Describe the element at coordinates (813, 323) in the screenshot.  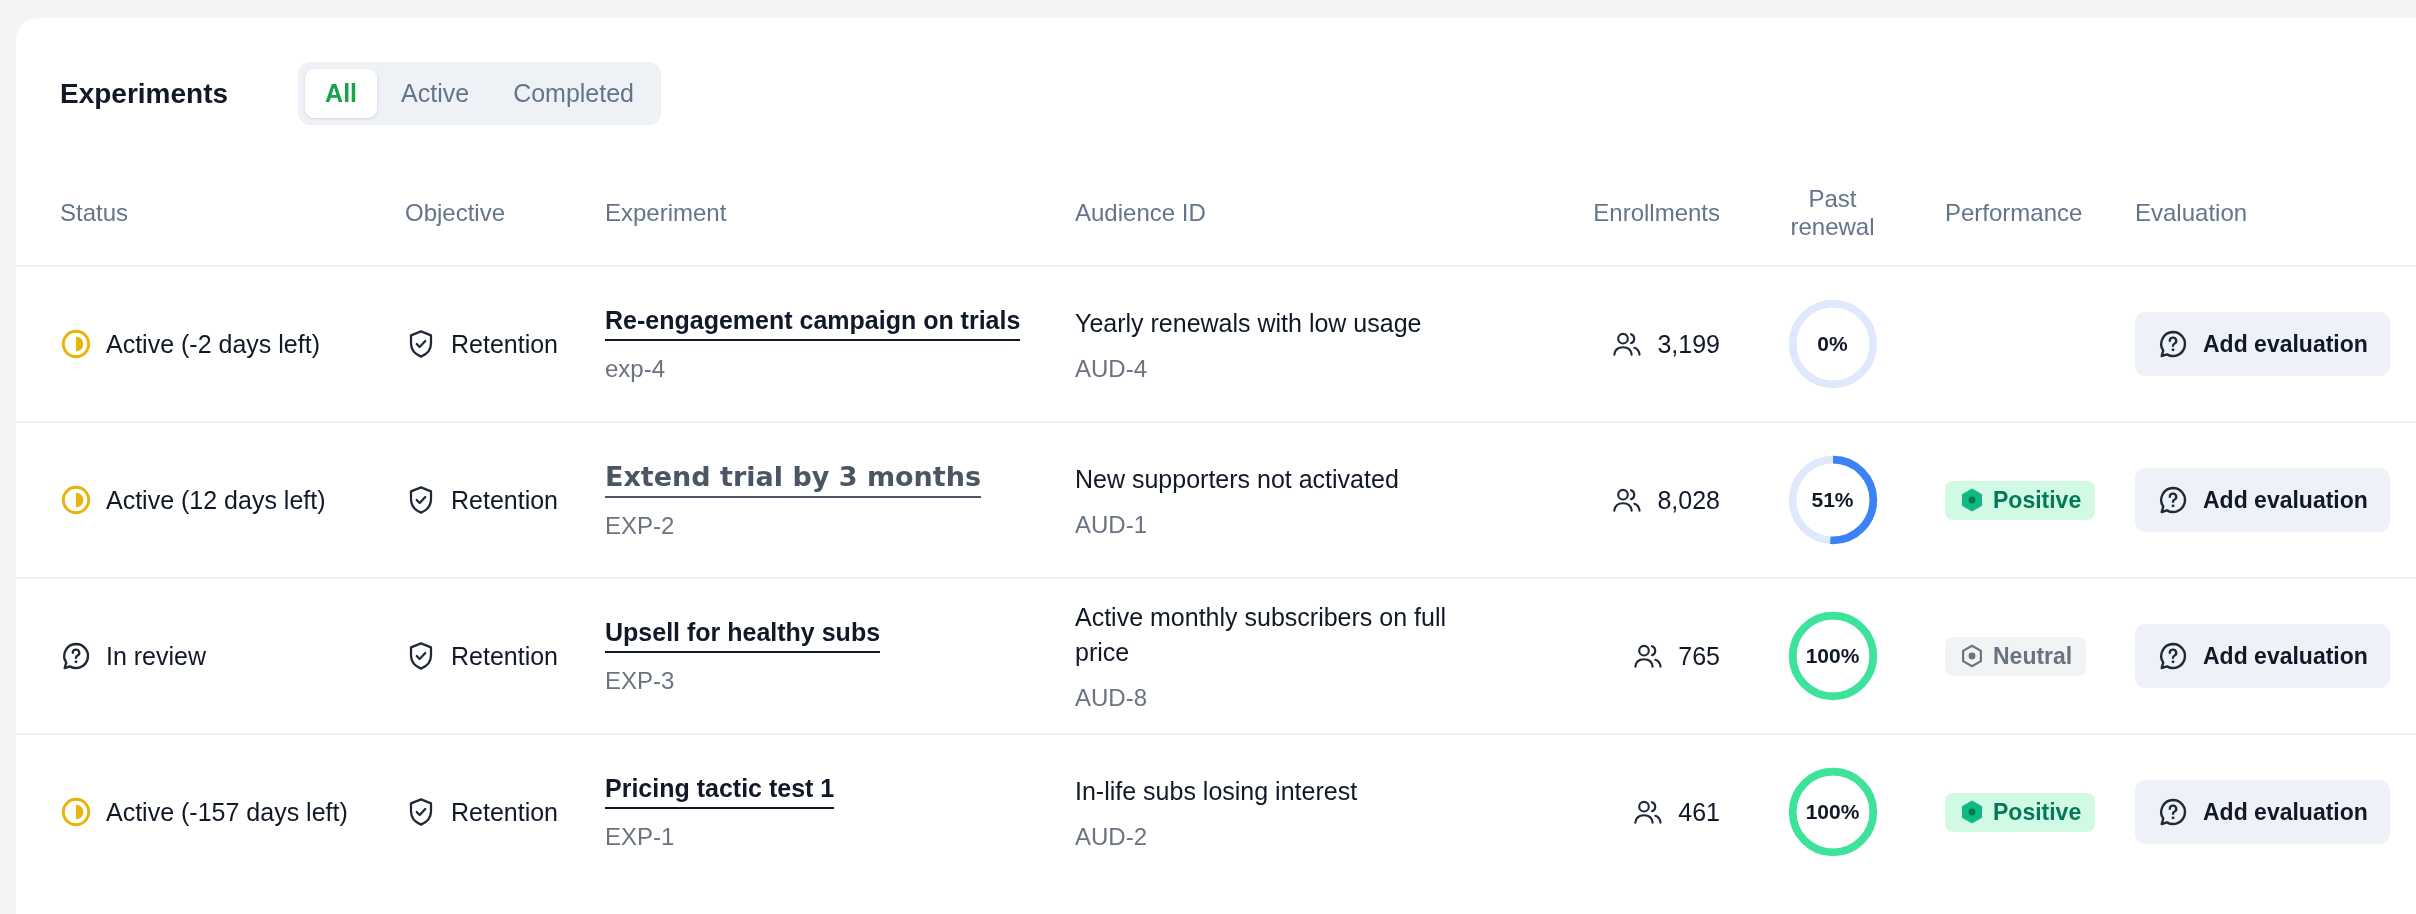
I see `experiment-link: Re-engagement campaign on trials` at that location.